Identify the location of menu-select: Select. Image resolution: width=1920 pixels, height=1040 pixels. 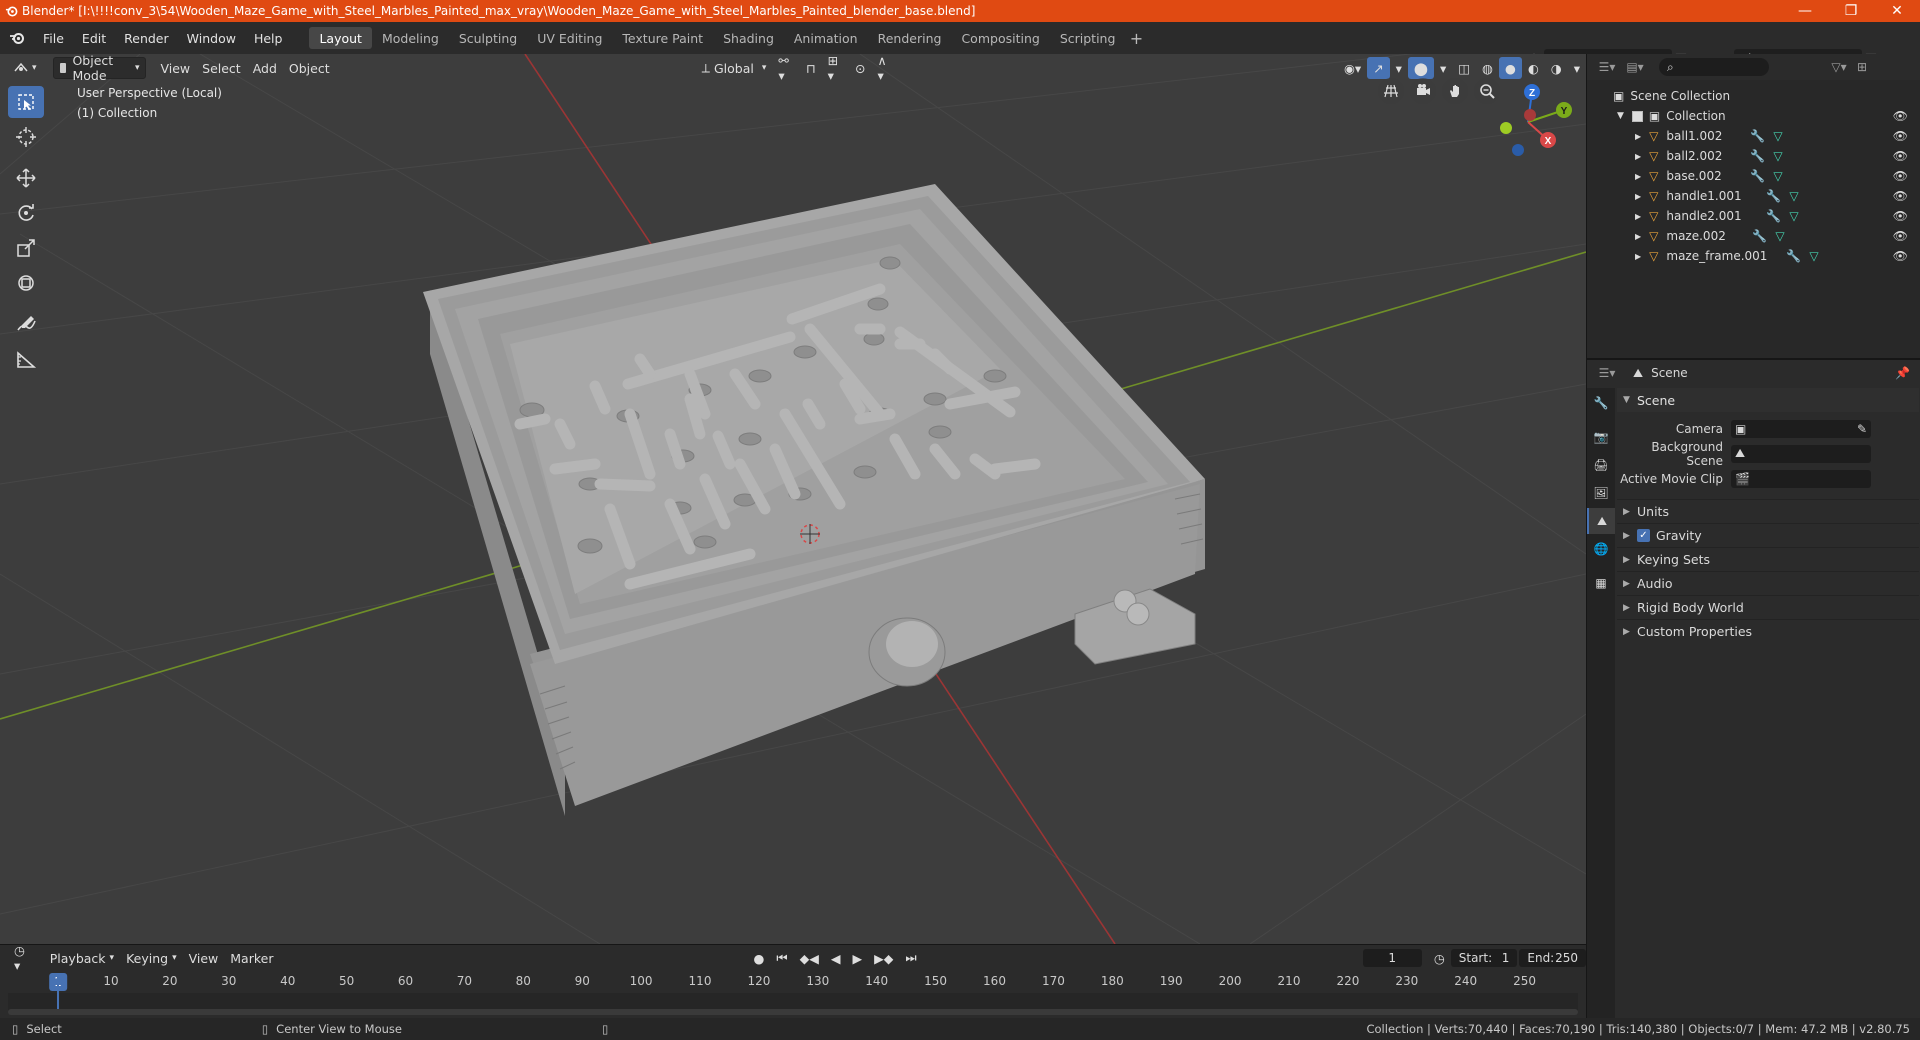
(221, 68).